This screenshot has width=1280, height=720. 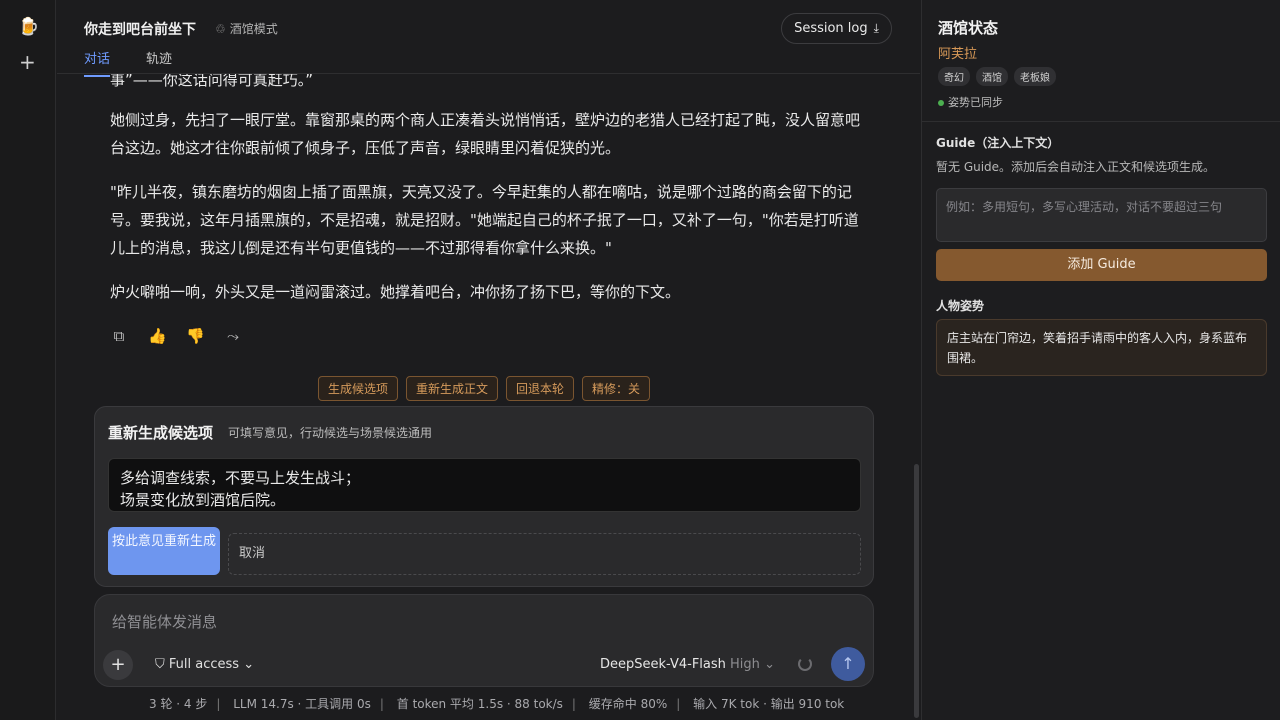 What do you see at coordinates (484, 485) in the screenshot?
I see `feedback-input` at bounding box center [484, 485].